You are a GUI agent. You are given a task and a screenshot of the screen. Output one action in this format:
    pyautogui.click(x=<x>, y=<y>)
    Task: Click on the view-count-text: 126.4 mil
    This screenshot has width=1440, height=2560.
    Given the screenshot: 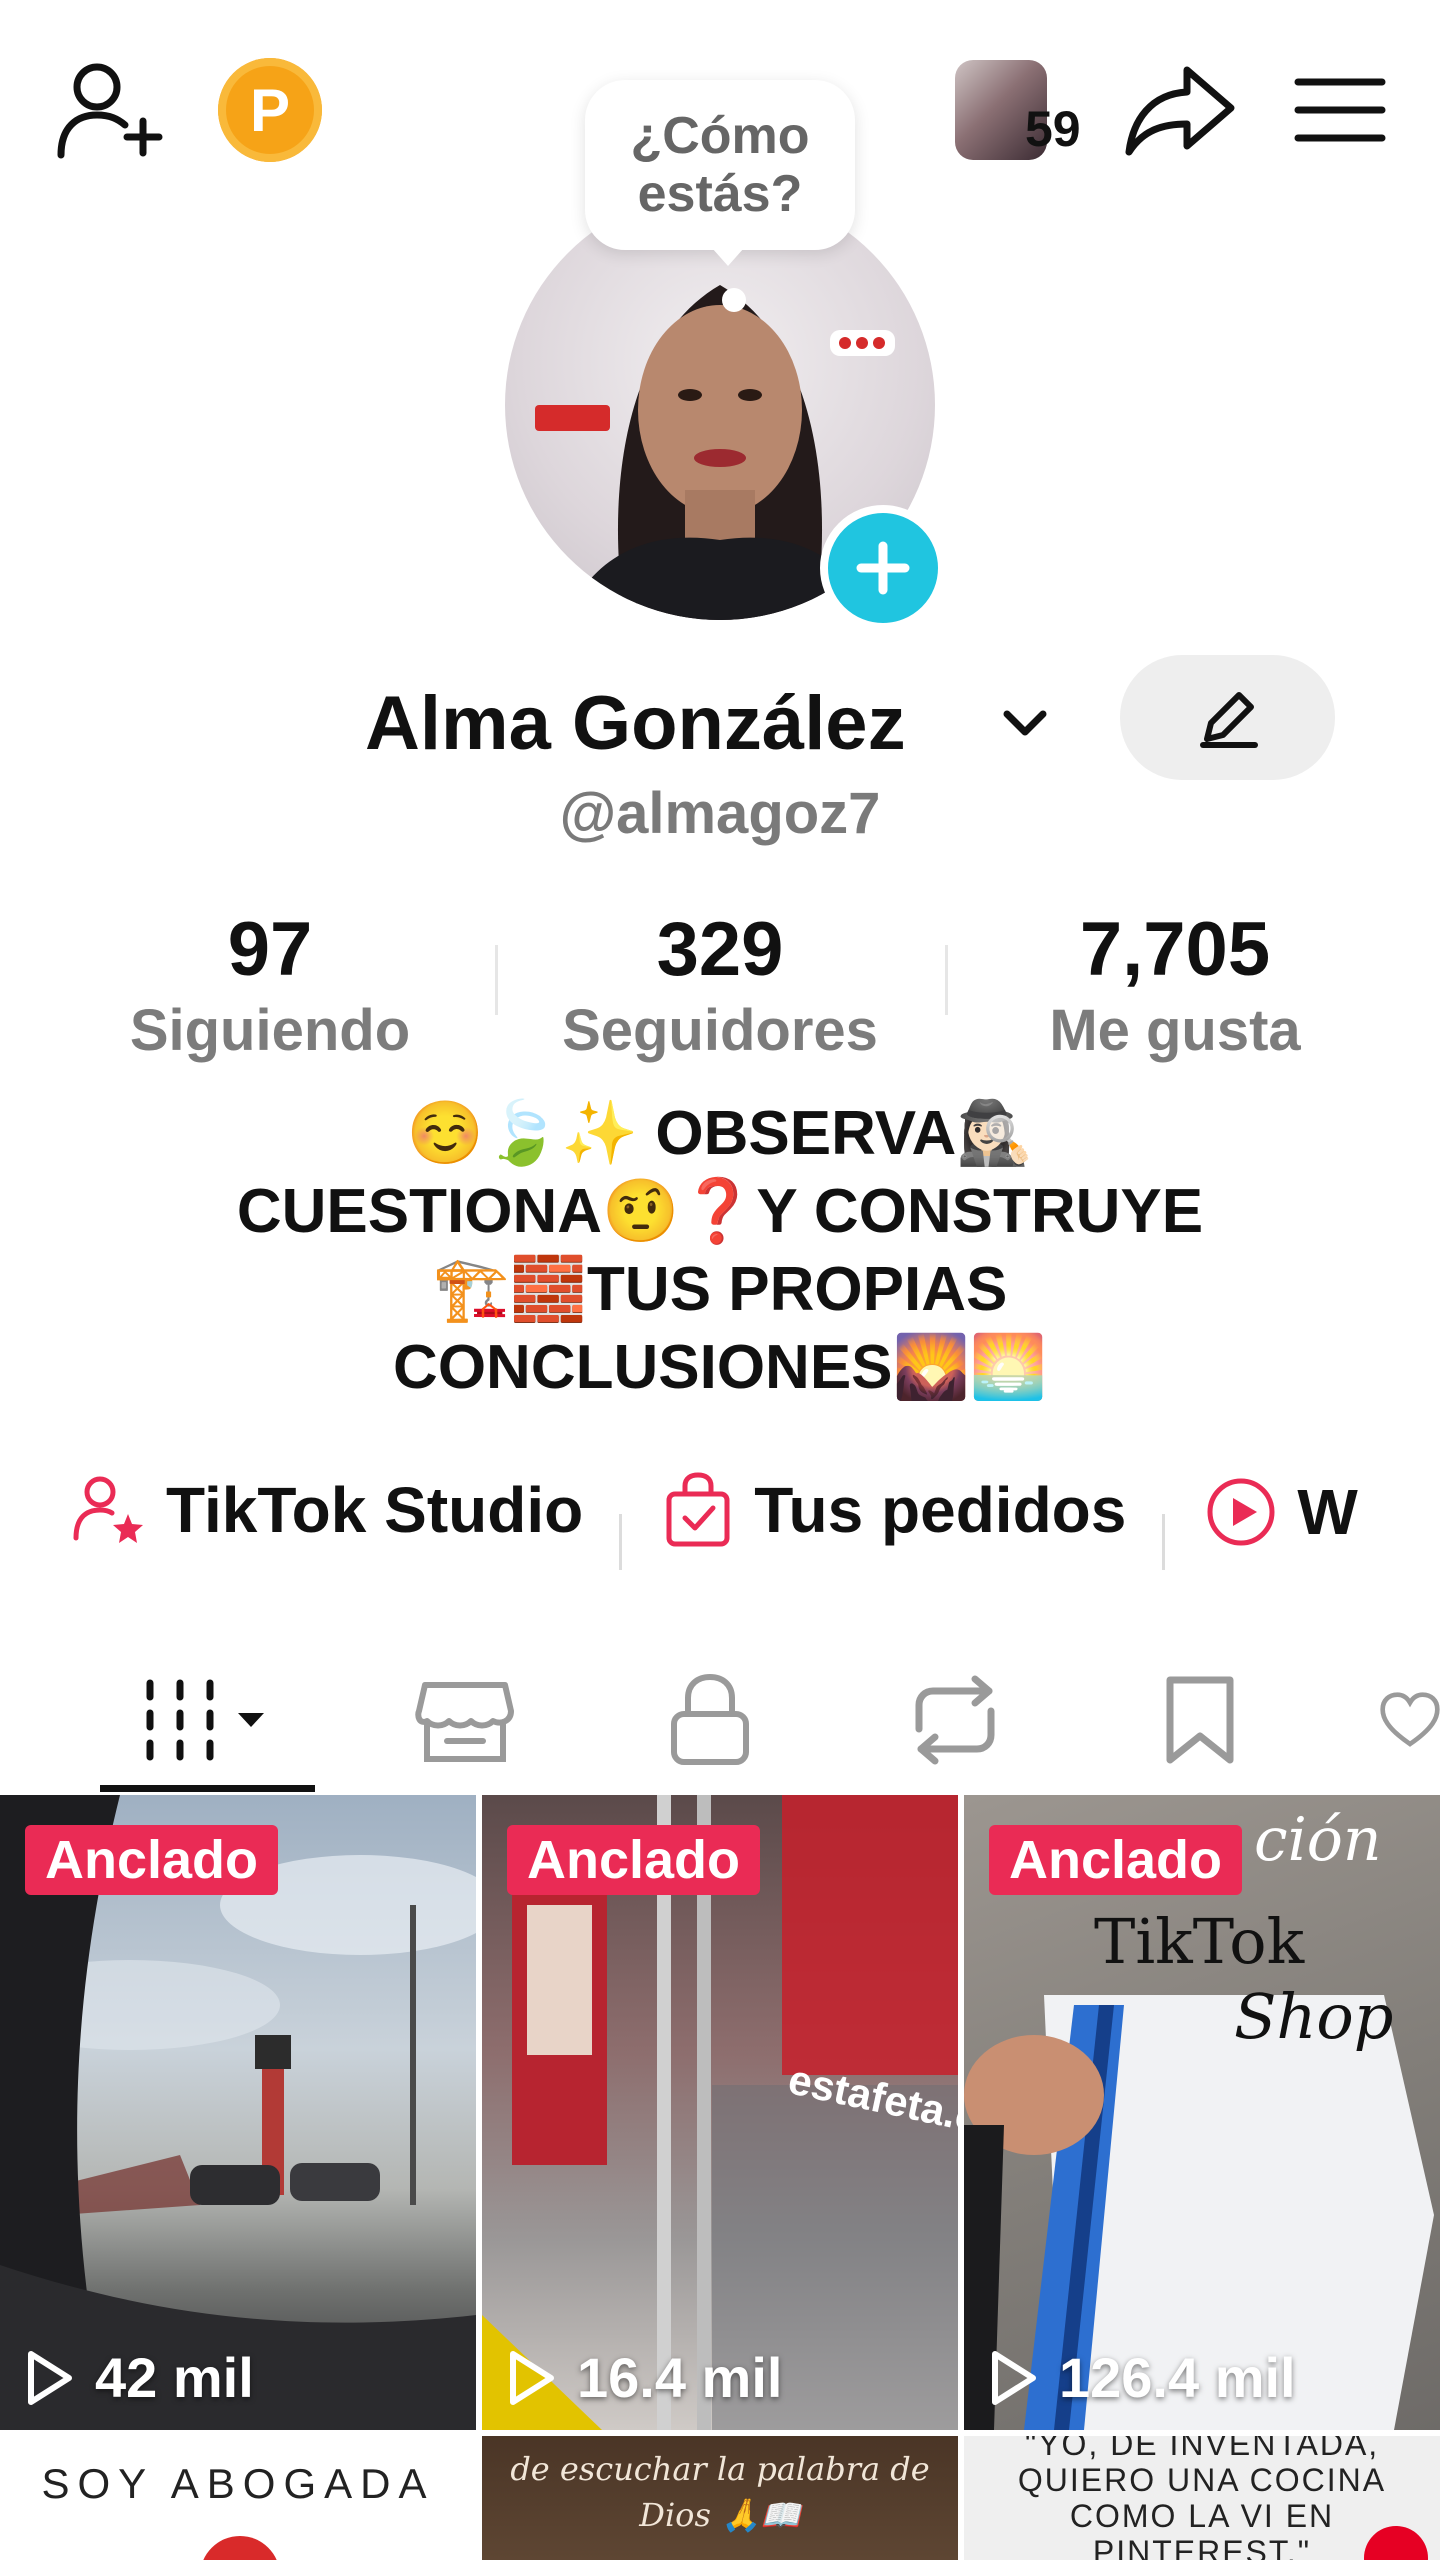 What is the action you would take?
    pyautogui.click(x=1177, y=2377)
    